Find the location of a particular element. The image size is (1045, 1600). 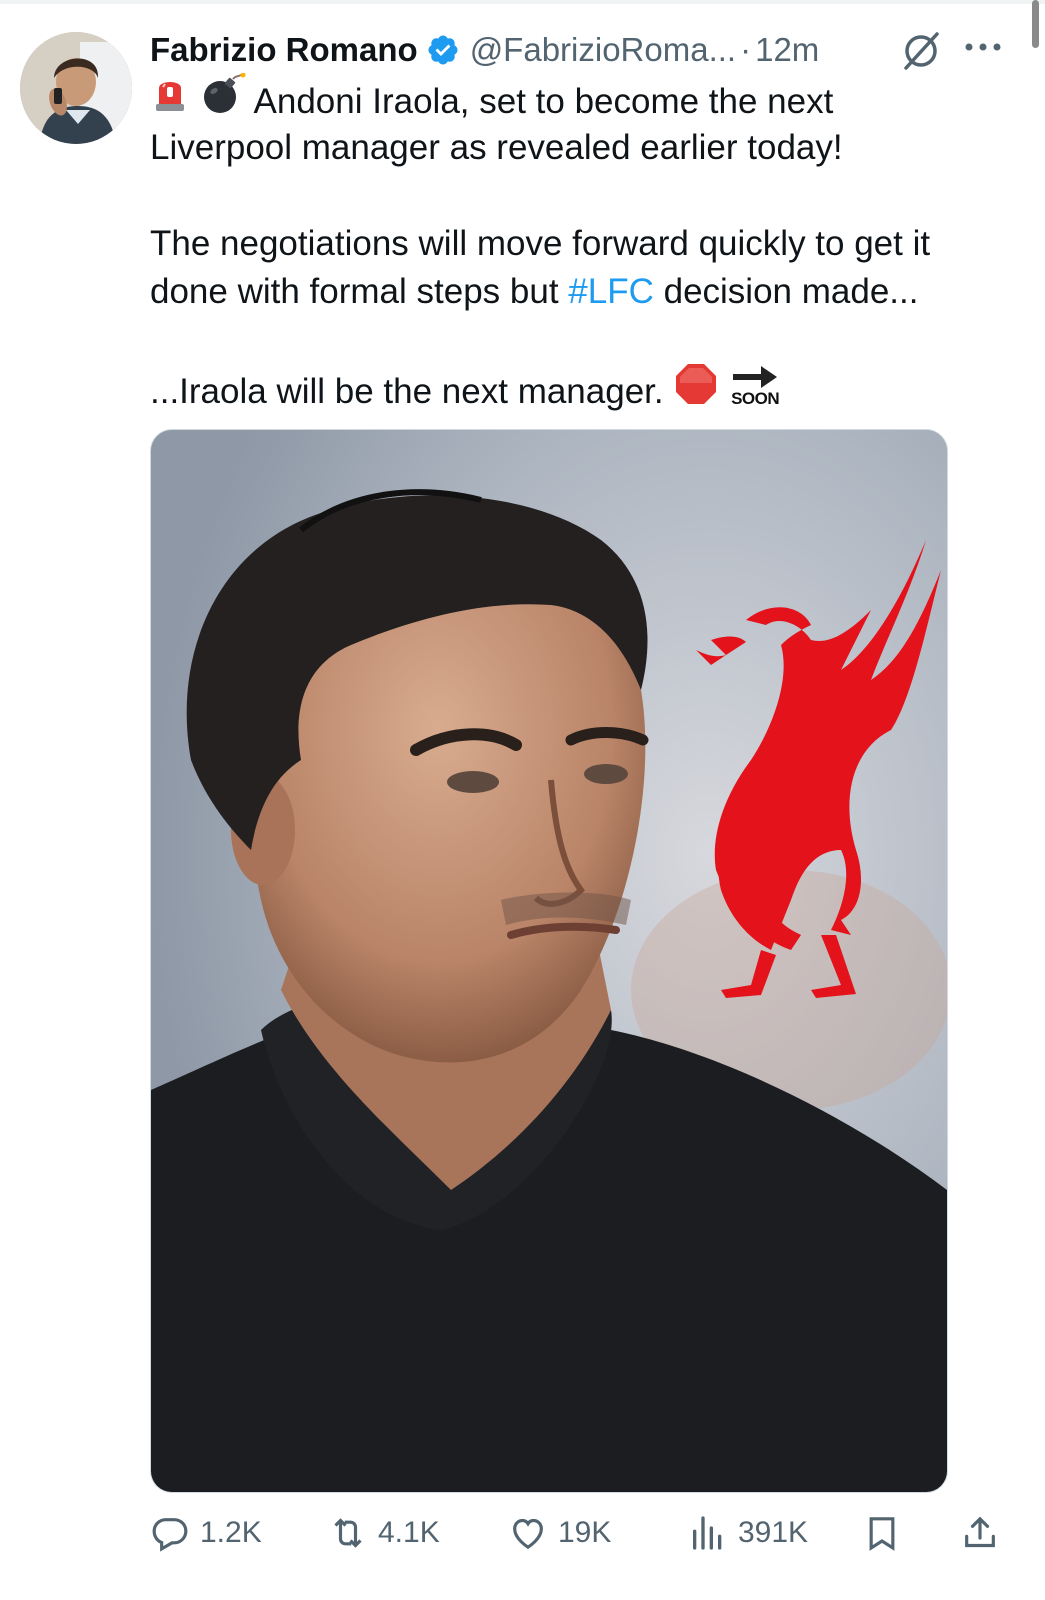

grok-icon is located at coordinates (921, 51).